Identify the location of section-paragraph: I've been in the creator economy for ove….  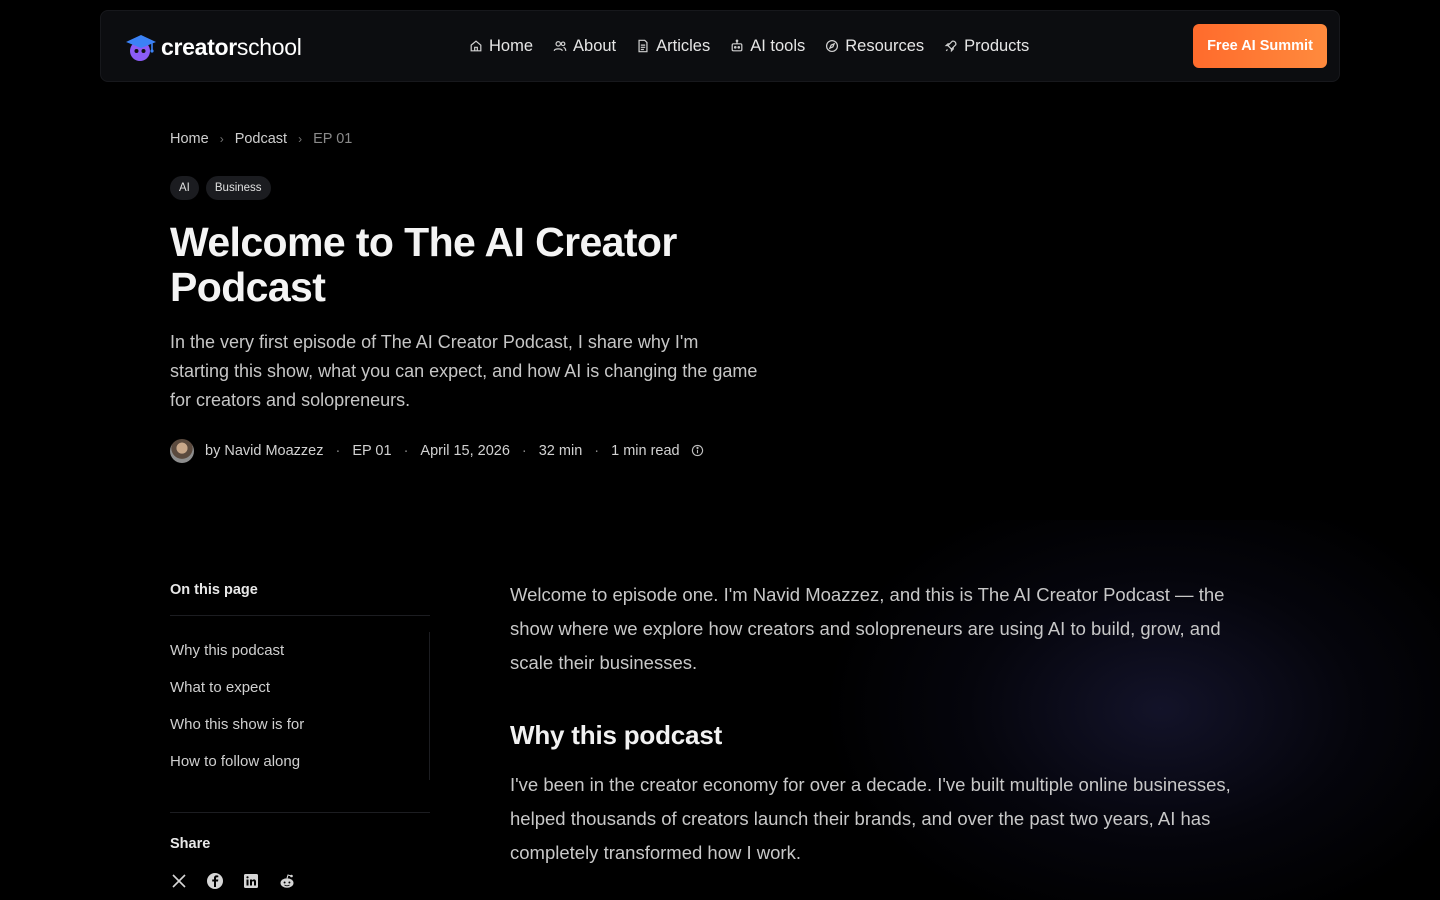
(870, 818).